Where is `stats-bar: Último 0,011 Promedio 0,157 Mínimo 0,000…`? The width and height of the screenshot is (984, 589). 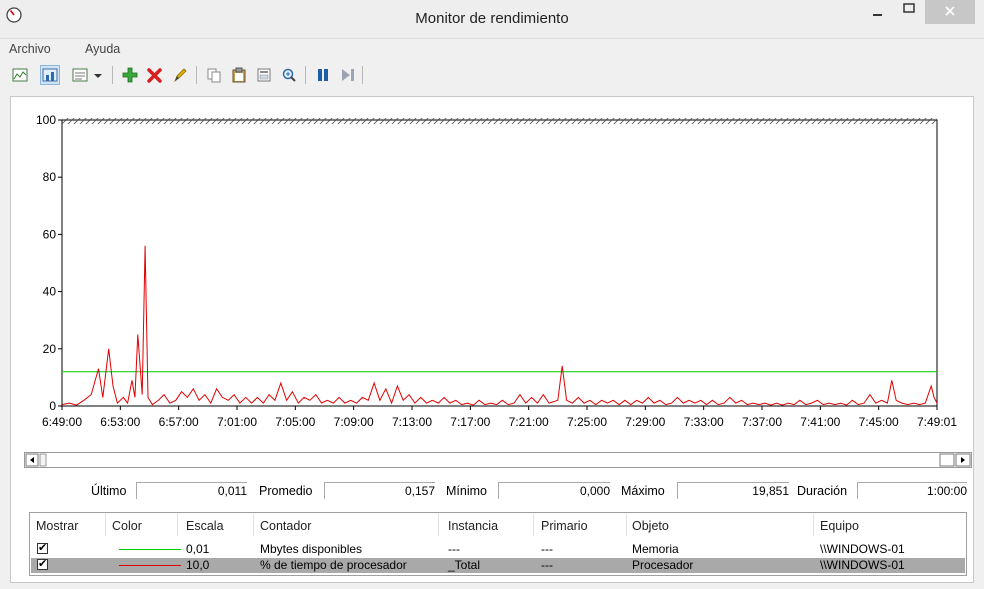
stats-bar: Último 0,011 Promedio 0,157 Mínimo 0,000… is located at coordinates (492, 491).